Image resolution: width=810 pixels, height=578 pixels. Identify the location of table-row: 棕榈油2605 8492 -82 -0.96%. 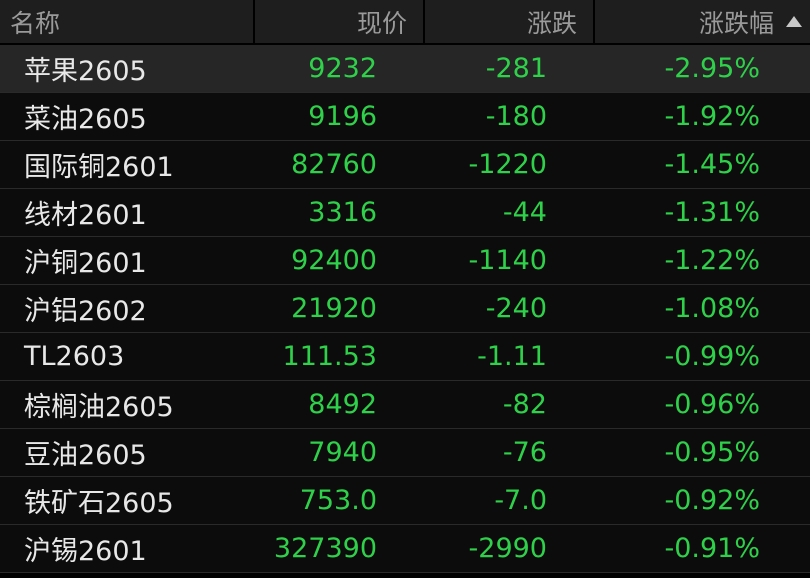
(405, 405).